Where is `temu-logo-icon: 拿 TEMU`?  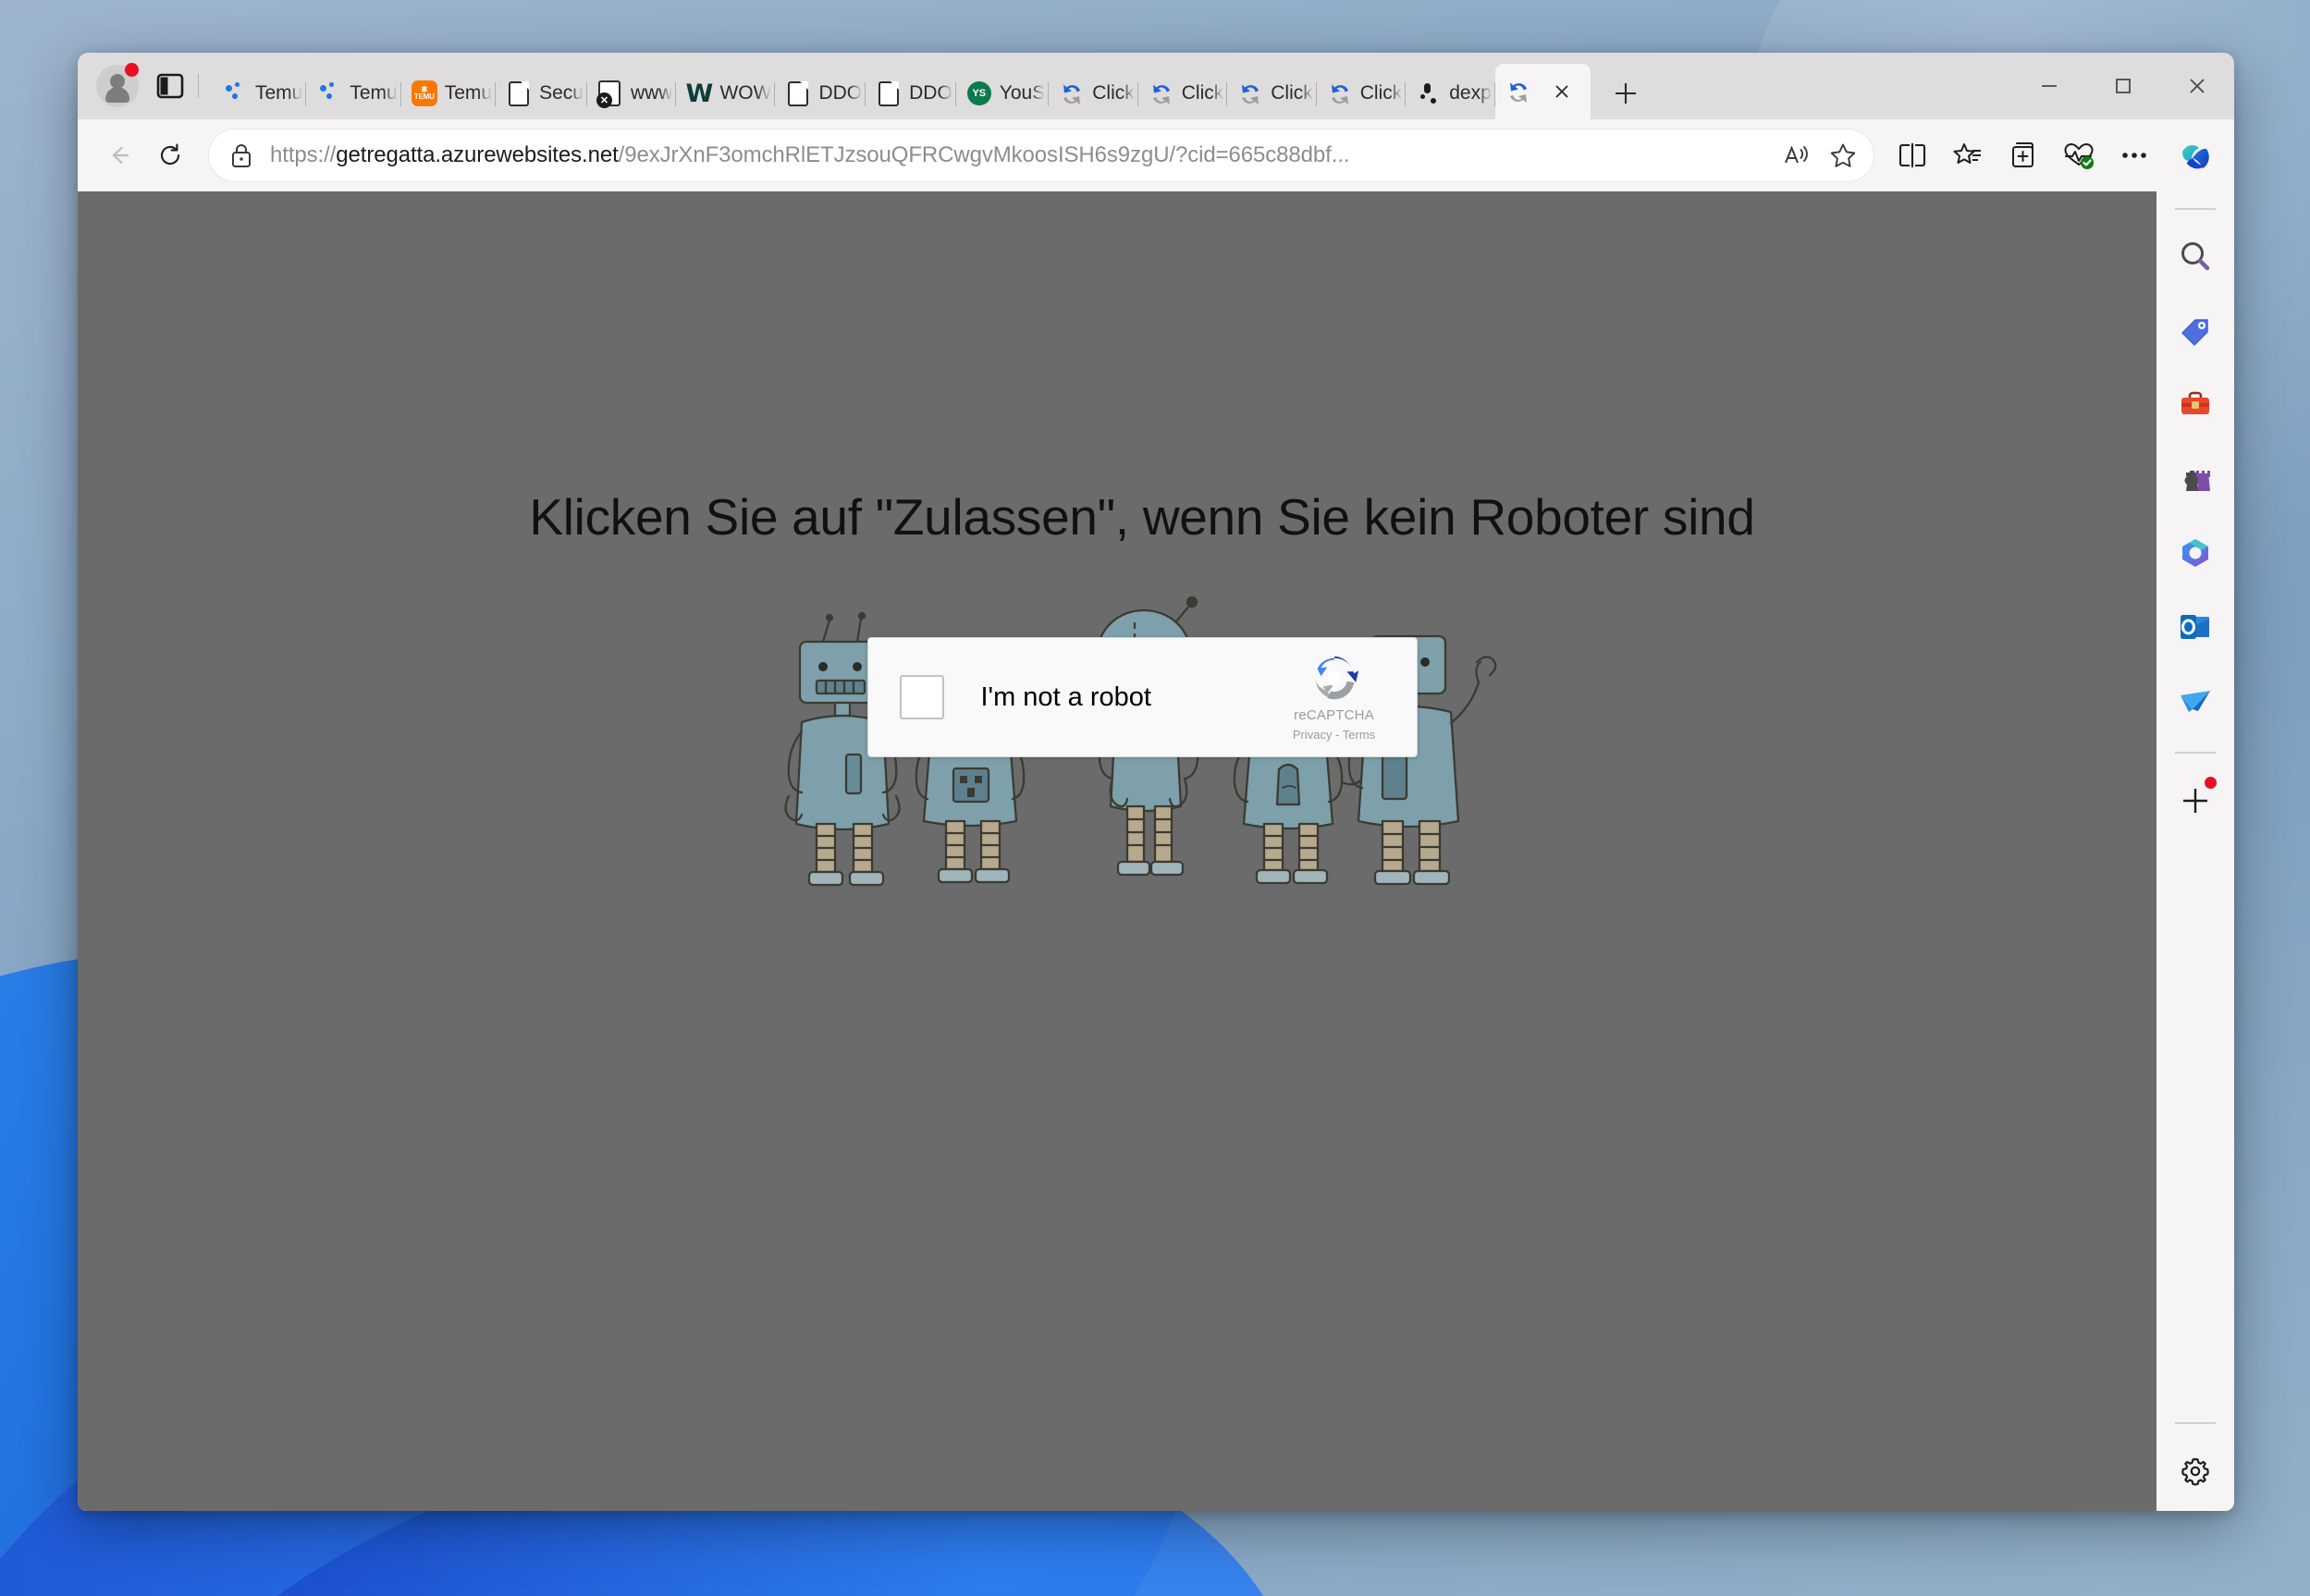
temu-logo-icon: 拿 TEMU is located at coordinates (424, 93).